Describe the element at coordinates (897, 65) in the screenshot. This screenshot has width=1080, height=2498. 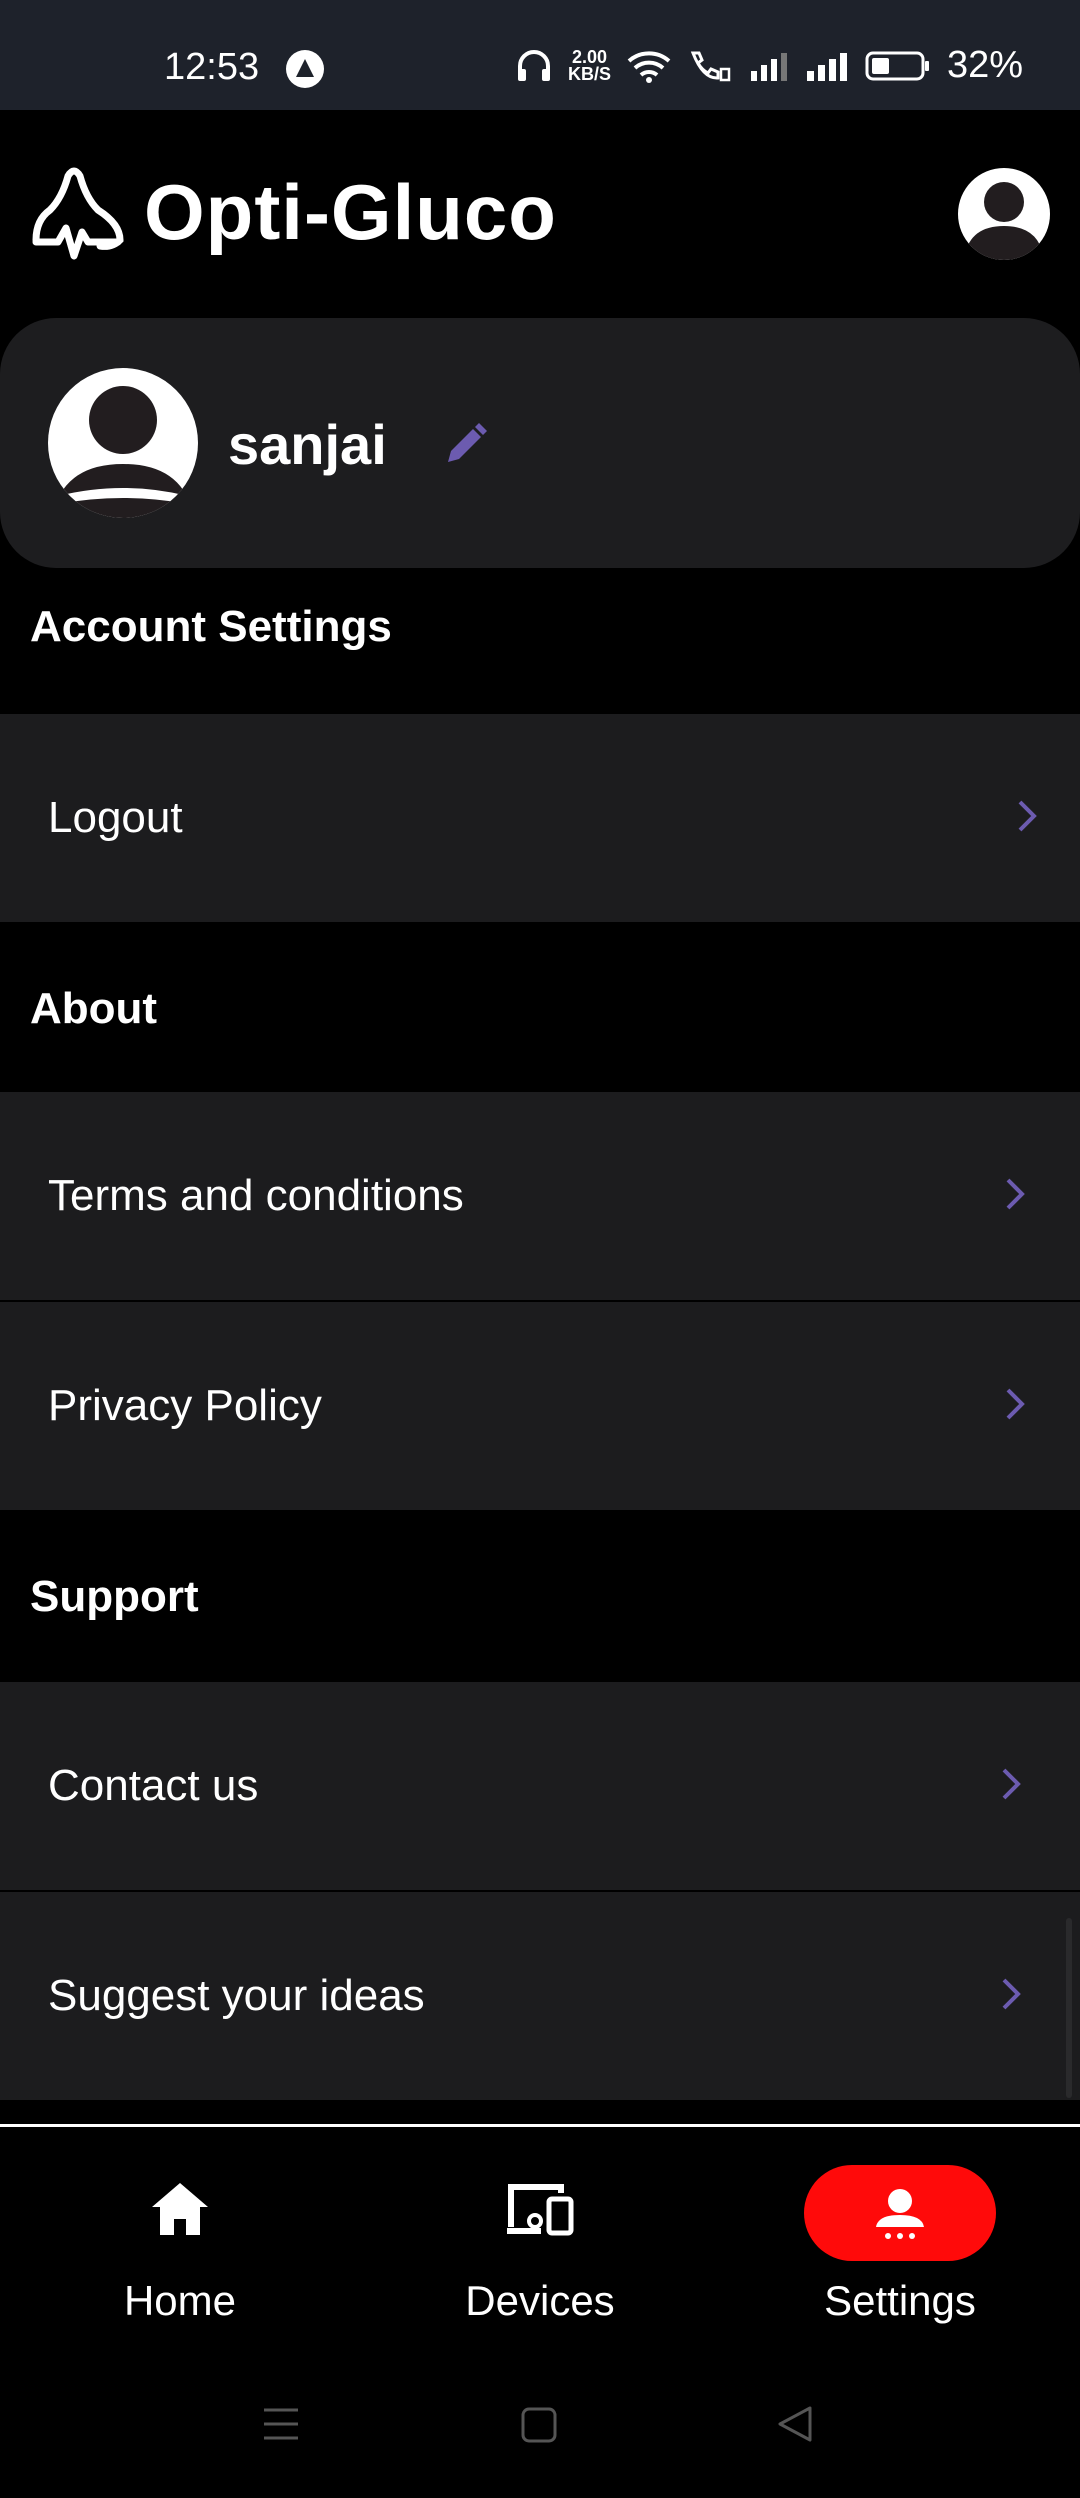
I see `battery-icon` at that location.